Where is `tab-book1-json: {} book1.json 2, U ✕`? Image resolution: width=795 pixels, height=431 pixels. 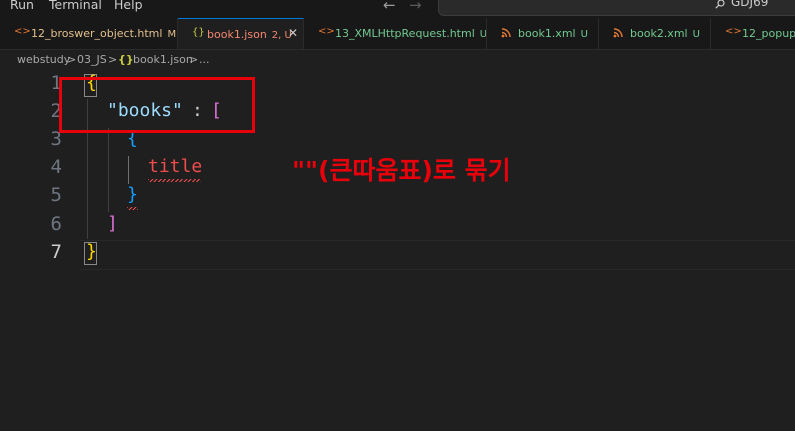
tab-book1-json: {} book1.json 2, U ✕ is located at coordinates (241, 33).